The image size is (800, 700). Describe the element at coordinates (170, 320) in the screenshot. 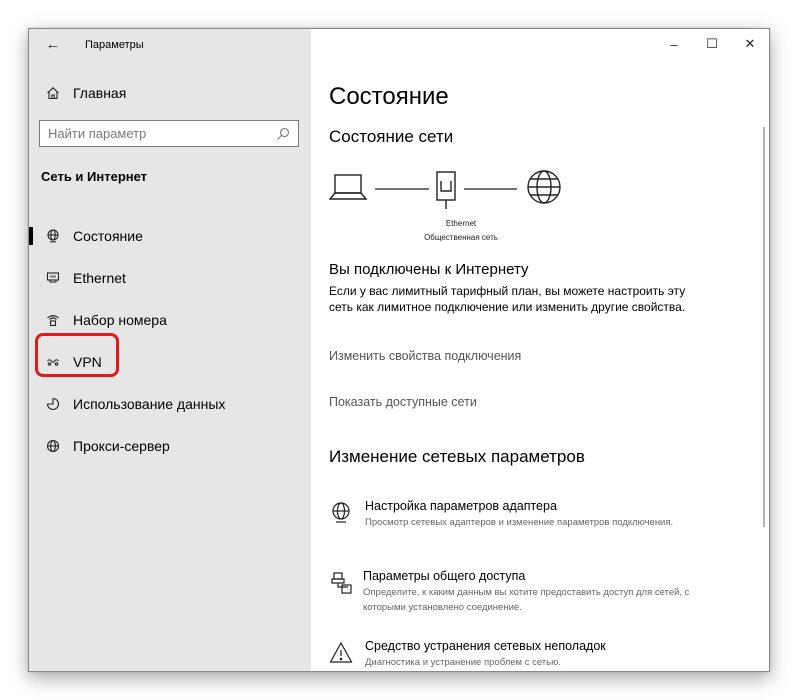

I see `sidebar-item-dialup: Набор номера` at that location.